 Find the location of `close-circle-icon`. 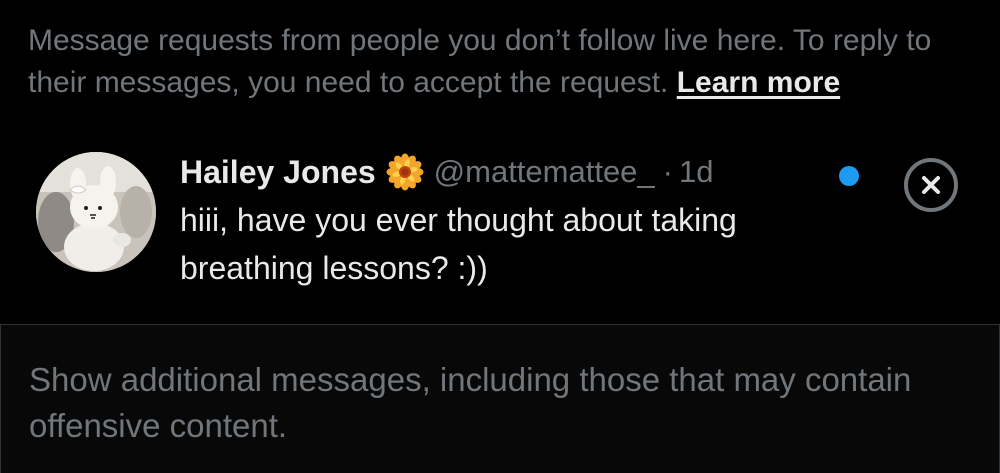

close-circle-icon is located at coordinates (931, 185).